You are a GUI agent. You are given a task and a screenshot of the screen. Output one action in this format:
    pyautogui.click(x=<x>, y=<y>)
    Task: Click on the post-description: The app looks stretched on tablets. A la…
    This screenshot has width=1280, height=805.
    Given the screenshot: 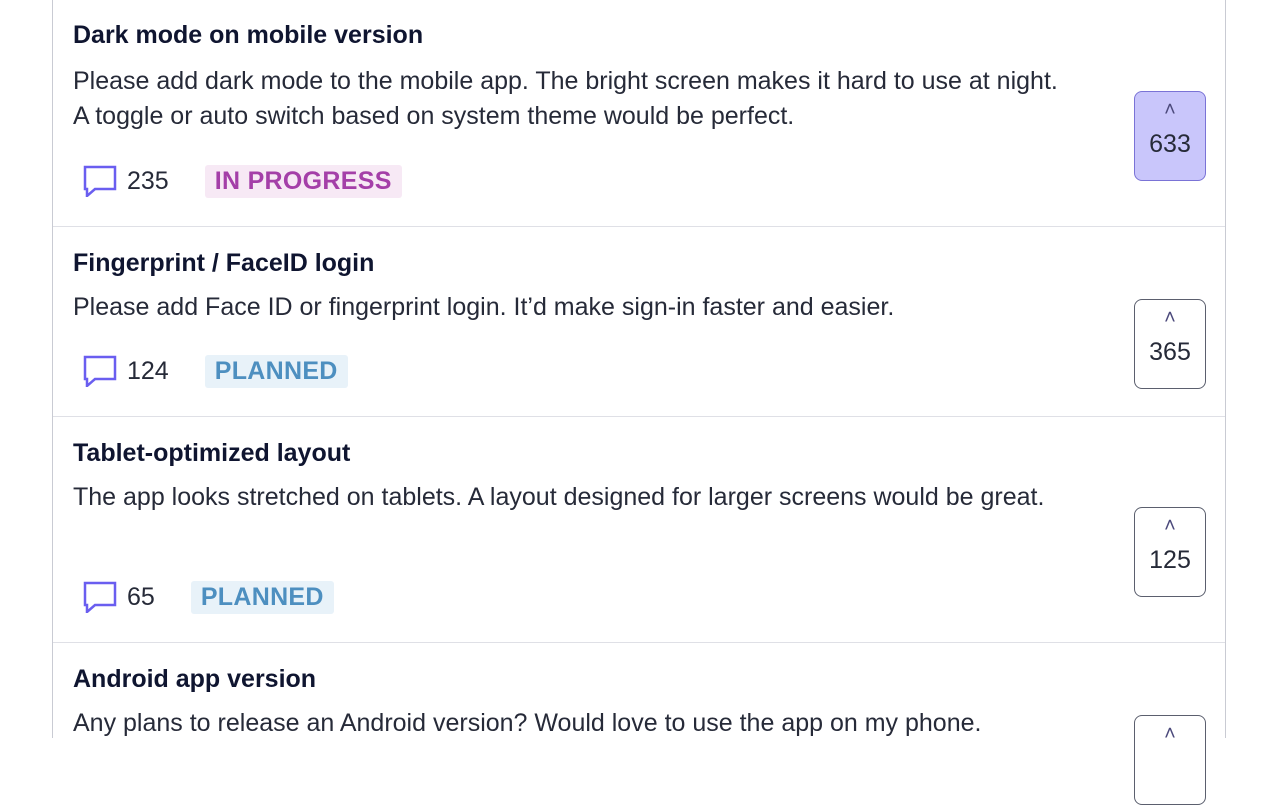 What is the action you would take?
    pyautogui.click(x=559, y=497)
    